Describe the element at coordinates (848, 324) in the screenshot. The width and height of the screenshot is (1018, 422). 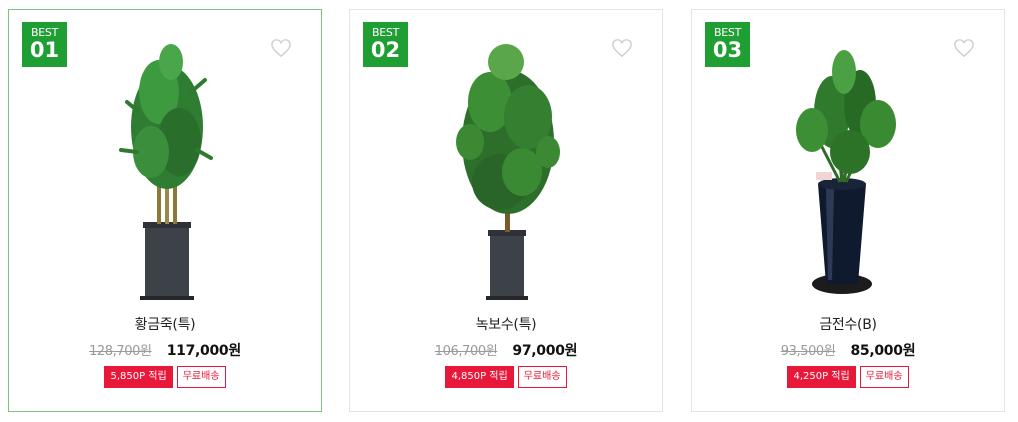
I see `product-name: 금전수(B)` at that location.